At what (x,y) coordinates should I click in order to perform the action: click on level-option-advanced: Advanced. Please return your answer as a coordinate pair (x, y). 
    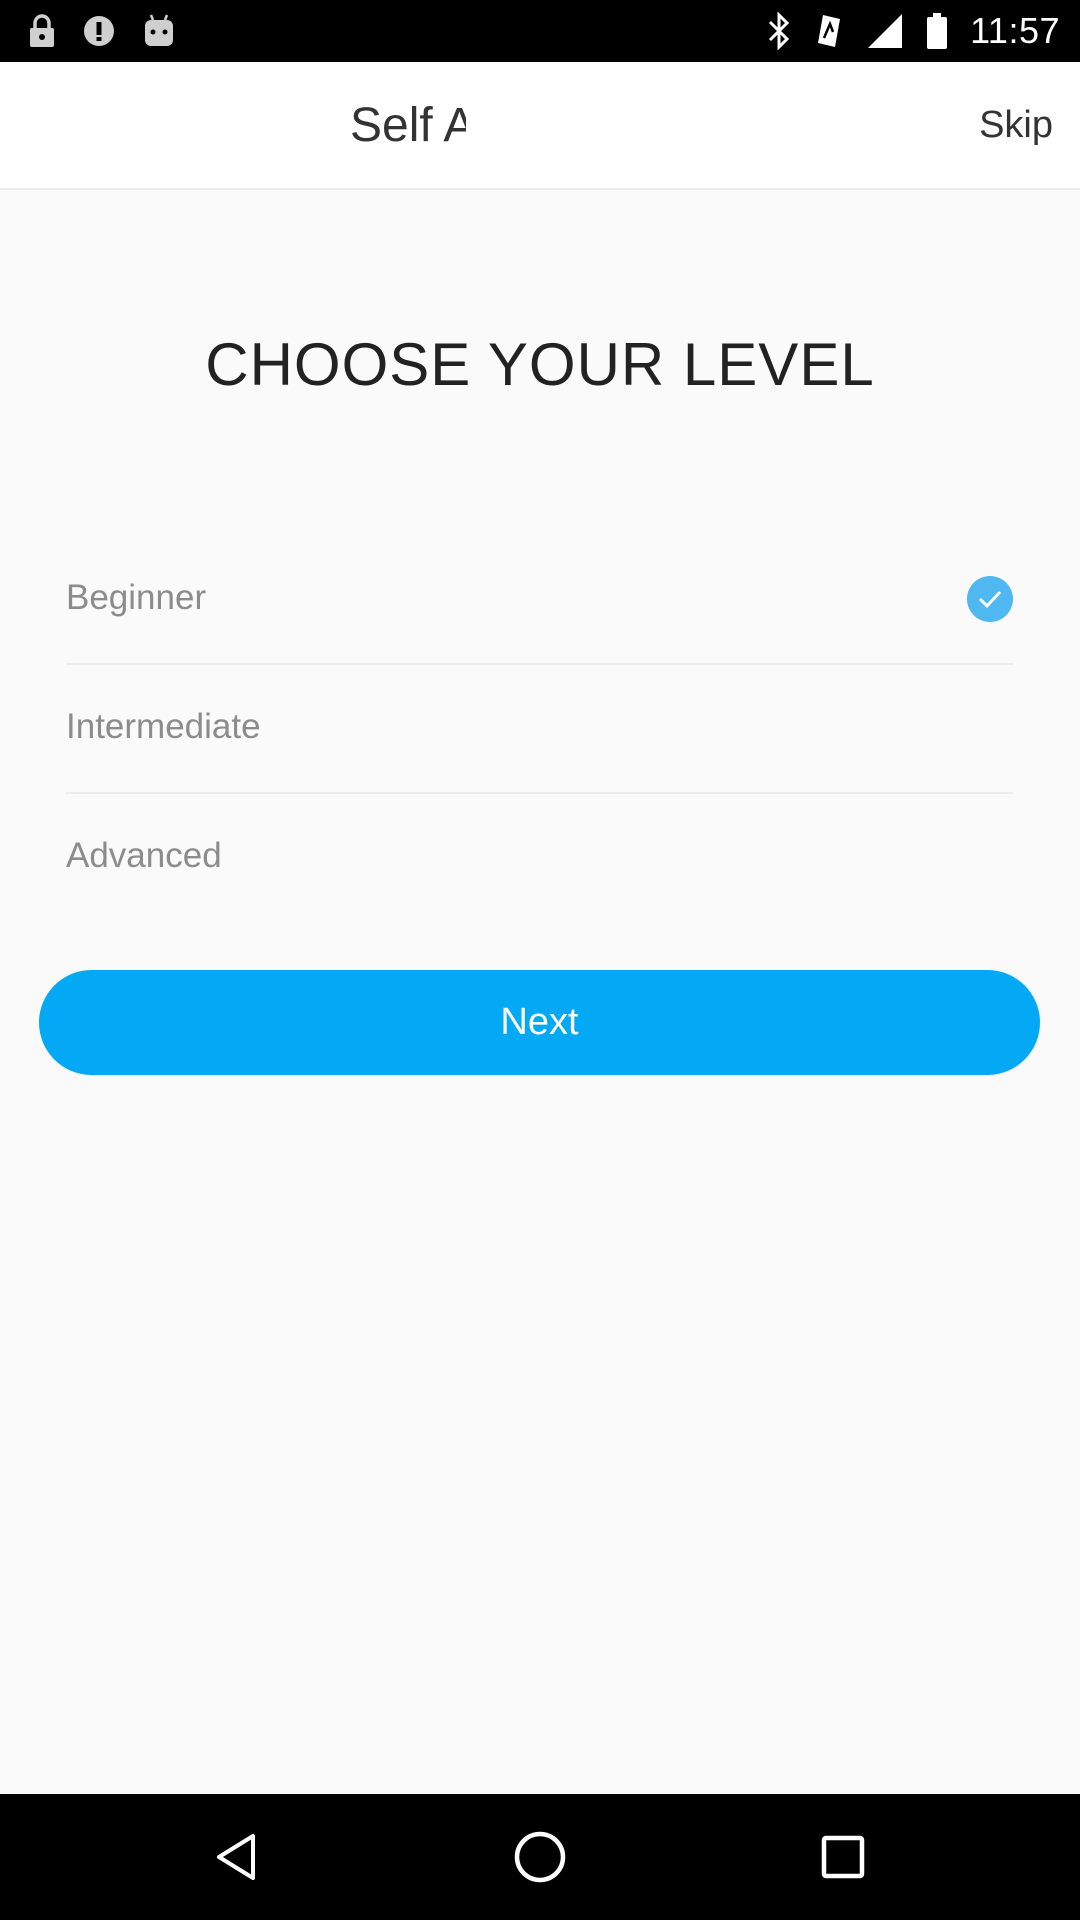
    Looking at the image, I should click on (539, 857).